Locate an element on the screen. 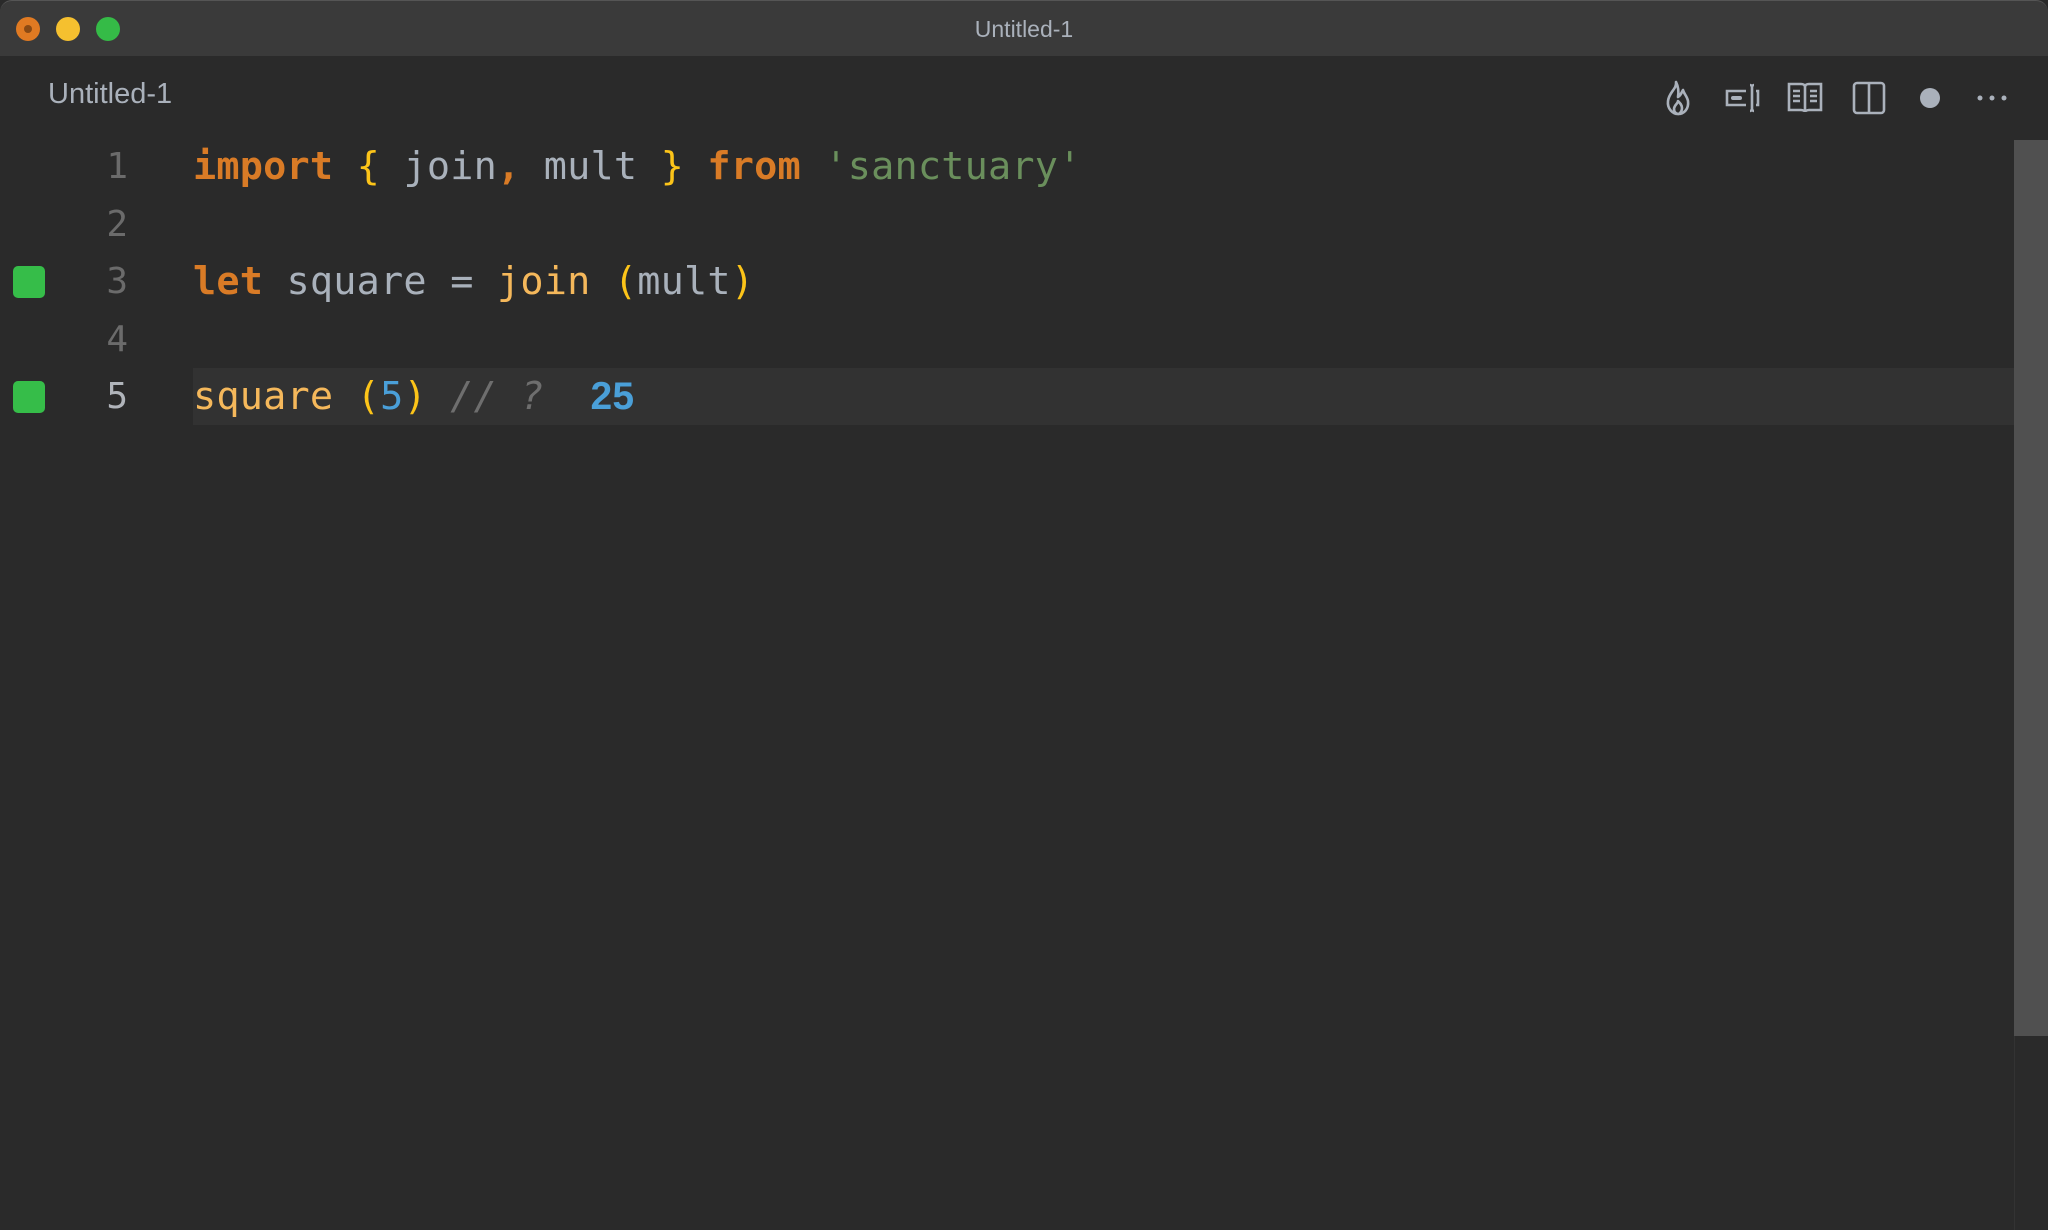  code-token: import is located at coordinates (263, 166).